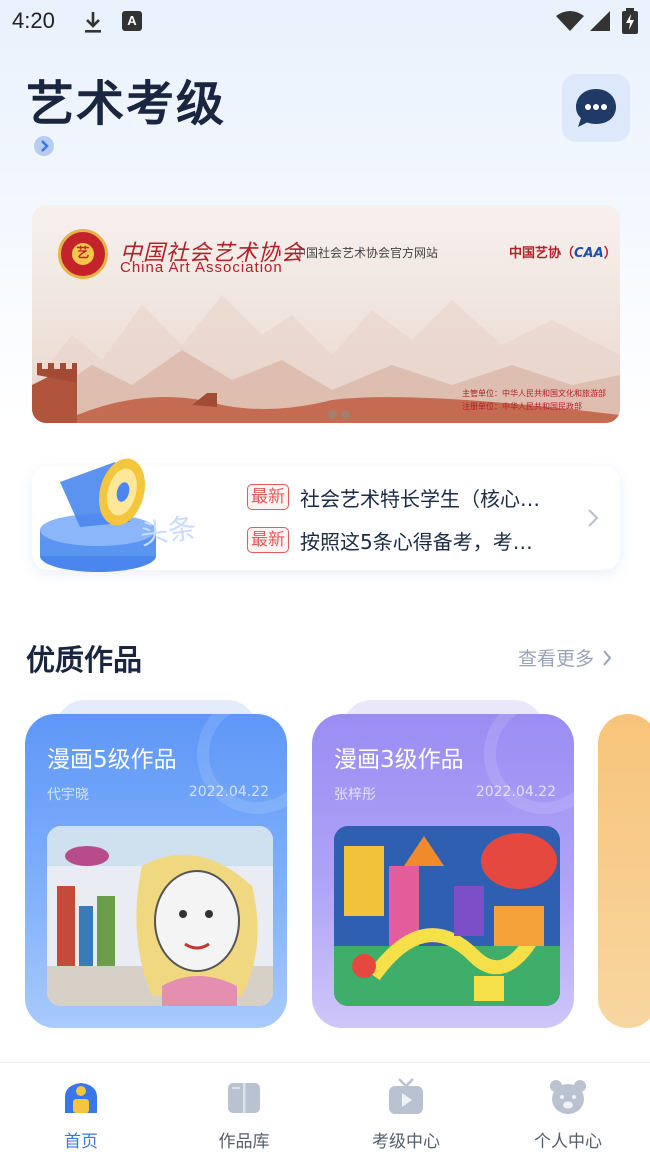  What do you see at coordinates (568, 1142) in the screenshot?
I see `tab-label: 个人中心` at bounding box center [568, 1142].